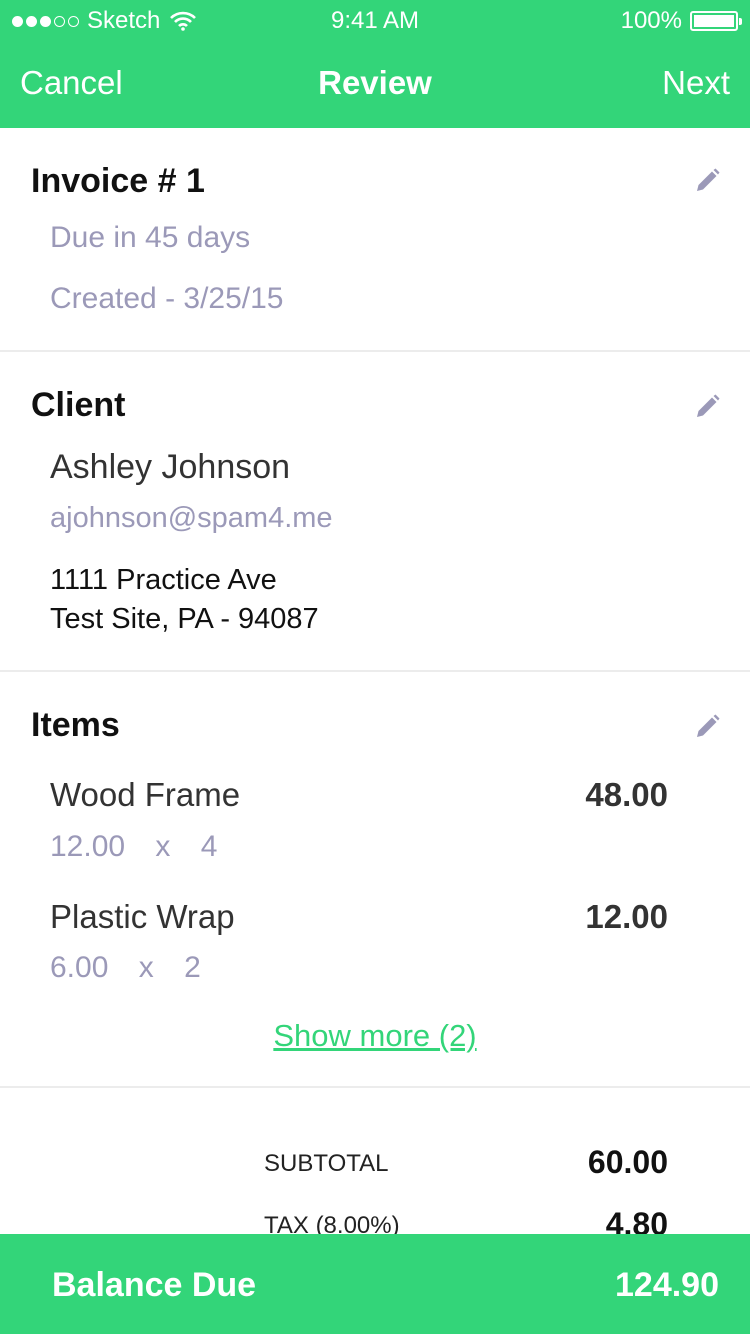  What do you see at coordinates (707, 181) in the screenshot?
I see `edit-invoice-pencil-icon` at bounding box center [707, 181].